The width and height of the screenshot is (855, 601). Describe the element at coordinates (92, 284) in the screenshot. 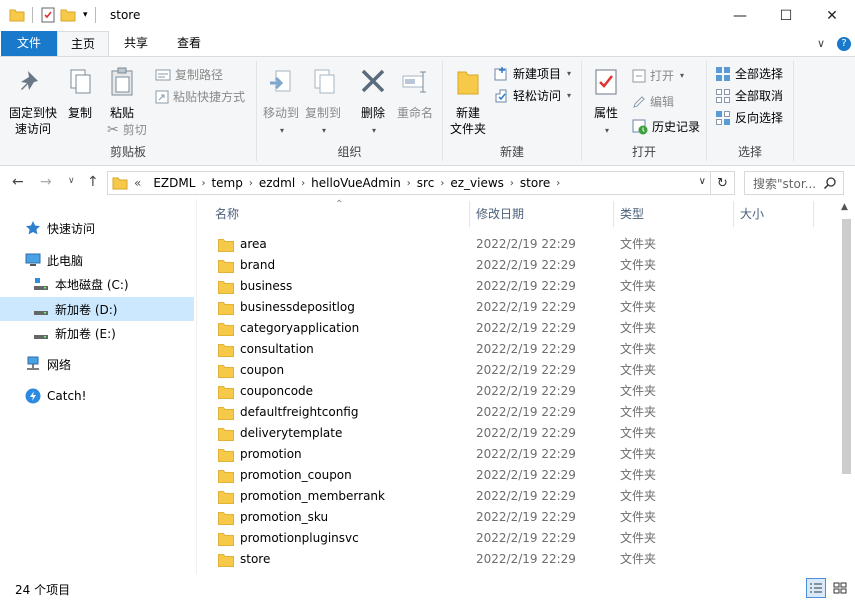

I see `nav-label: 本地磁盘 (C:)` at that location.